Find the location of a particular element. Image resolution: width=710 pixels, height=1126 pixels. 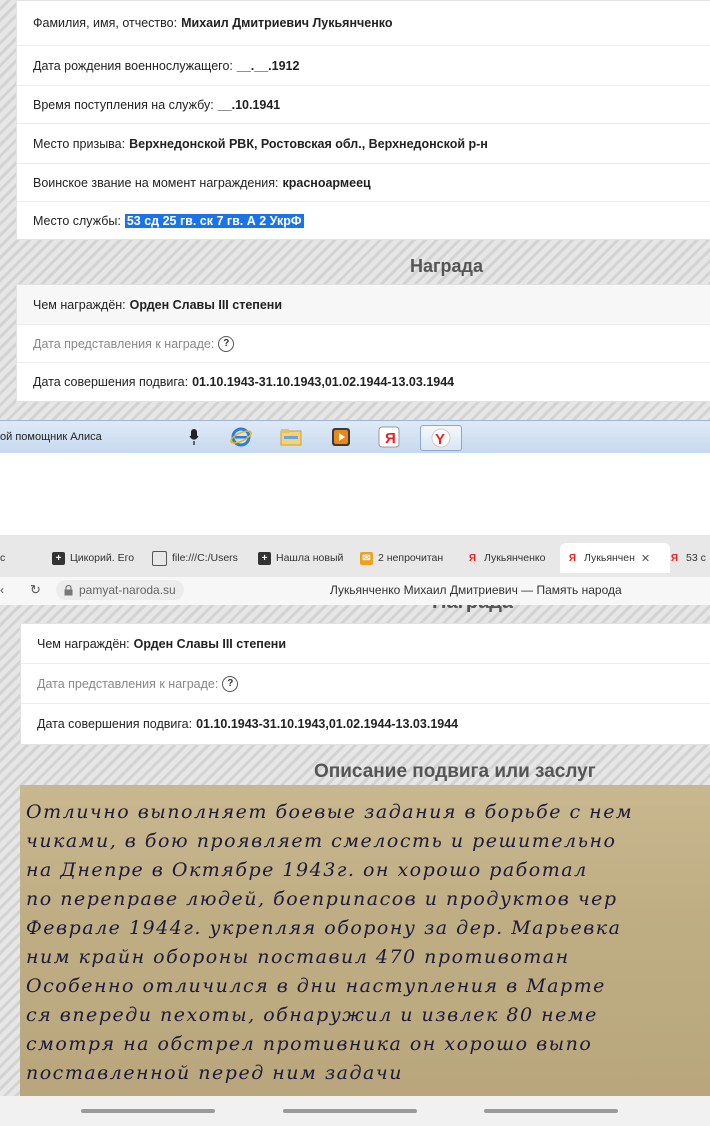

tab-label: Лукьянченко is located at coordinates (515, 558).